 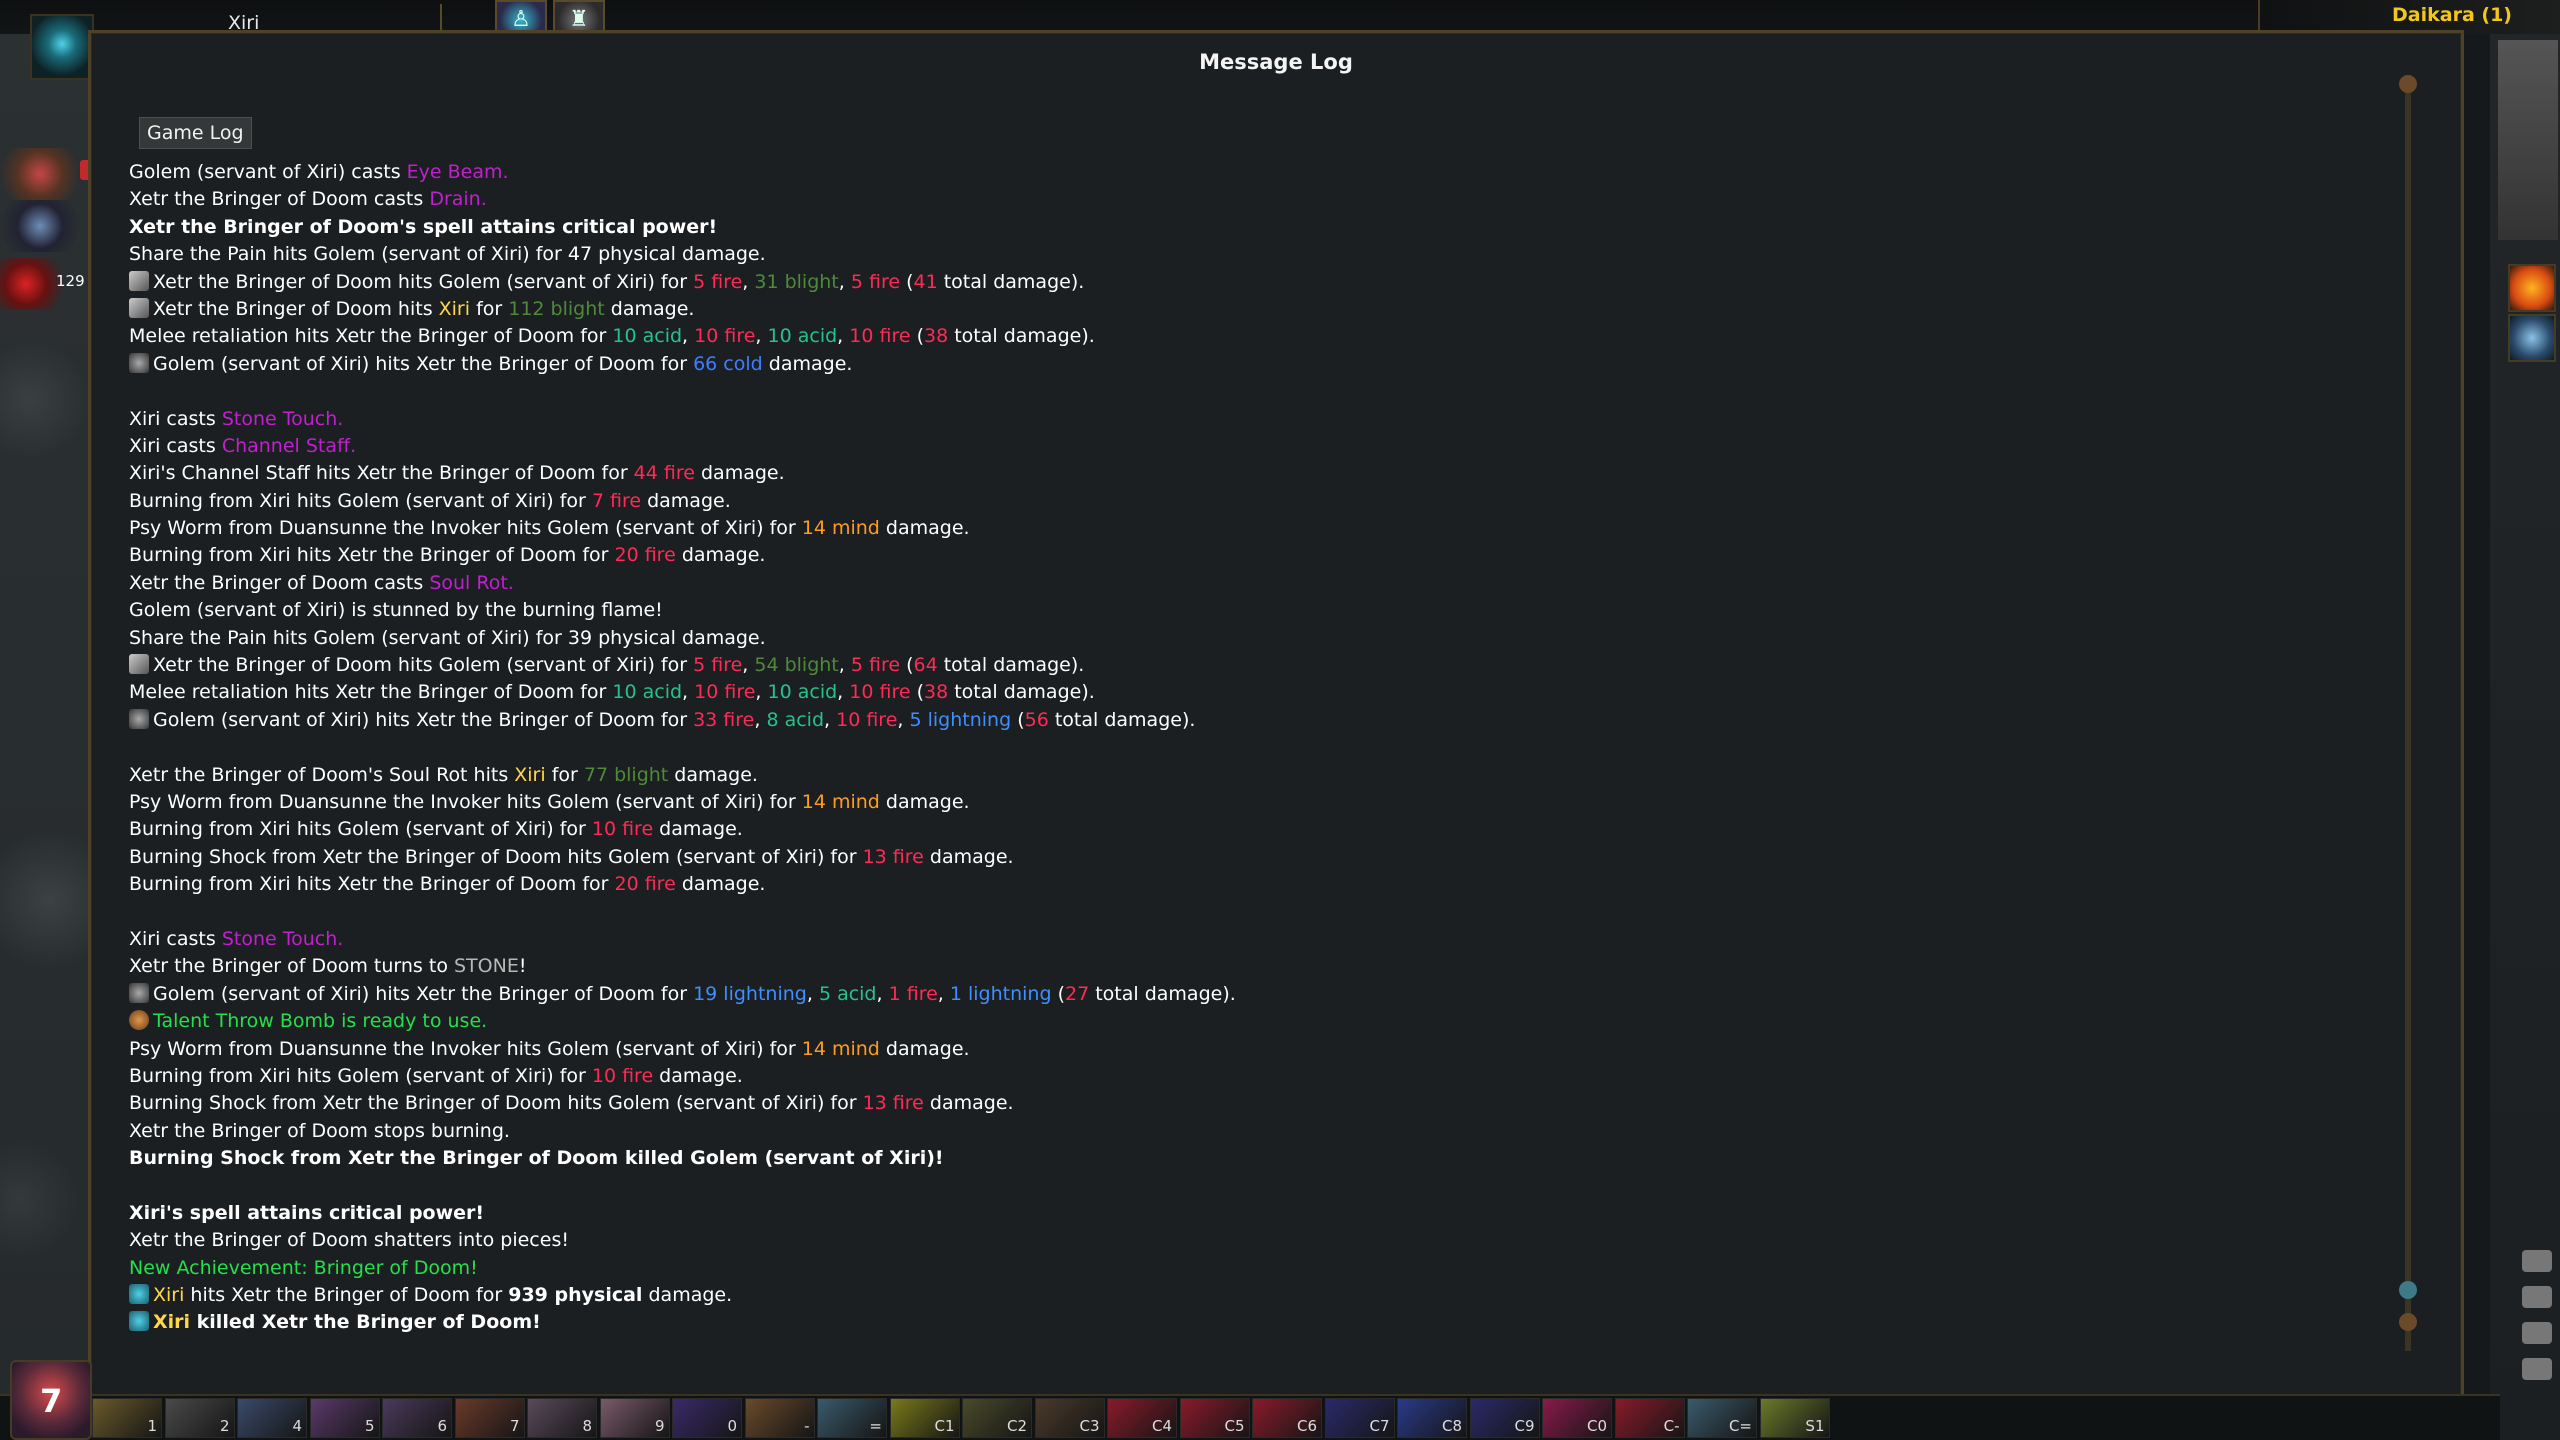 What do you see at coordinates (2408, 1290) in the screenshot?
I see `scroll-thumb` at bounding box center [2408, 1290].